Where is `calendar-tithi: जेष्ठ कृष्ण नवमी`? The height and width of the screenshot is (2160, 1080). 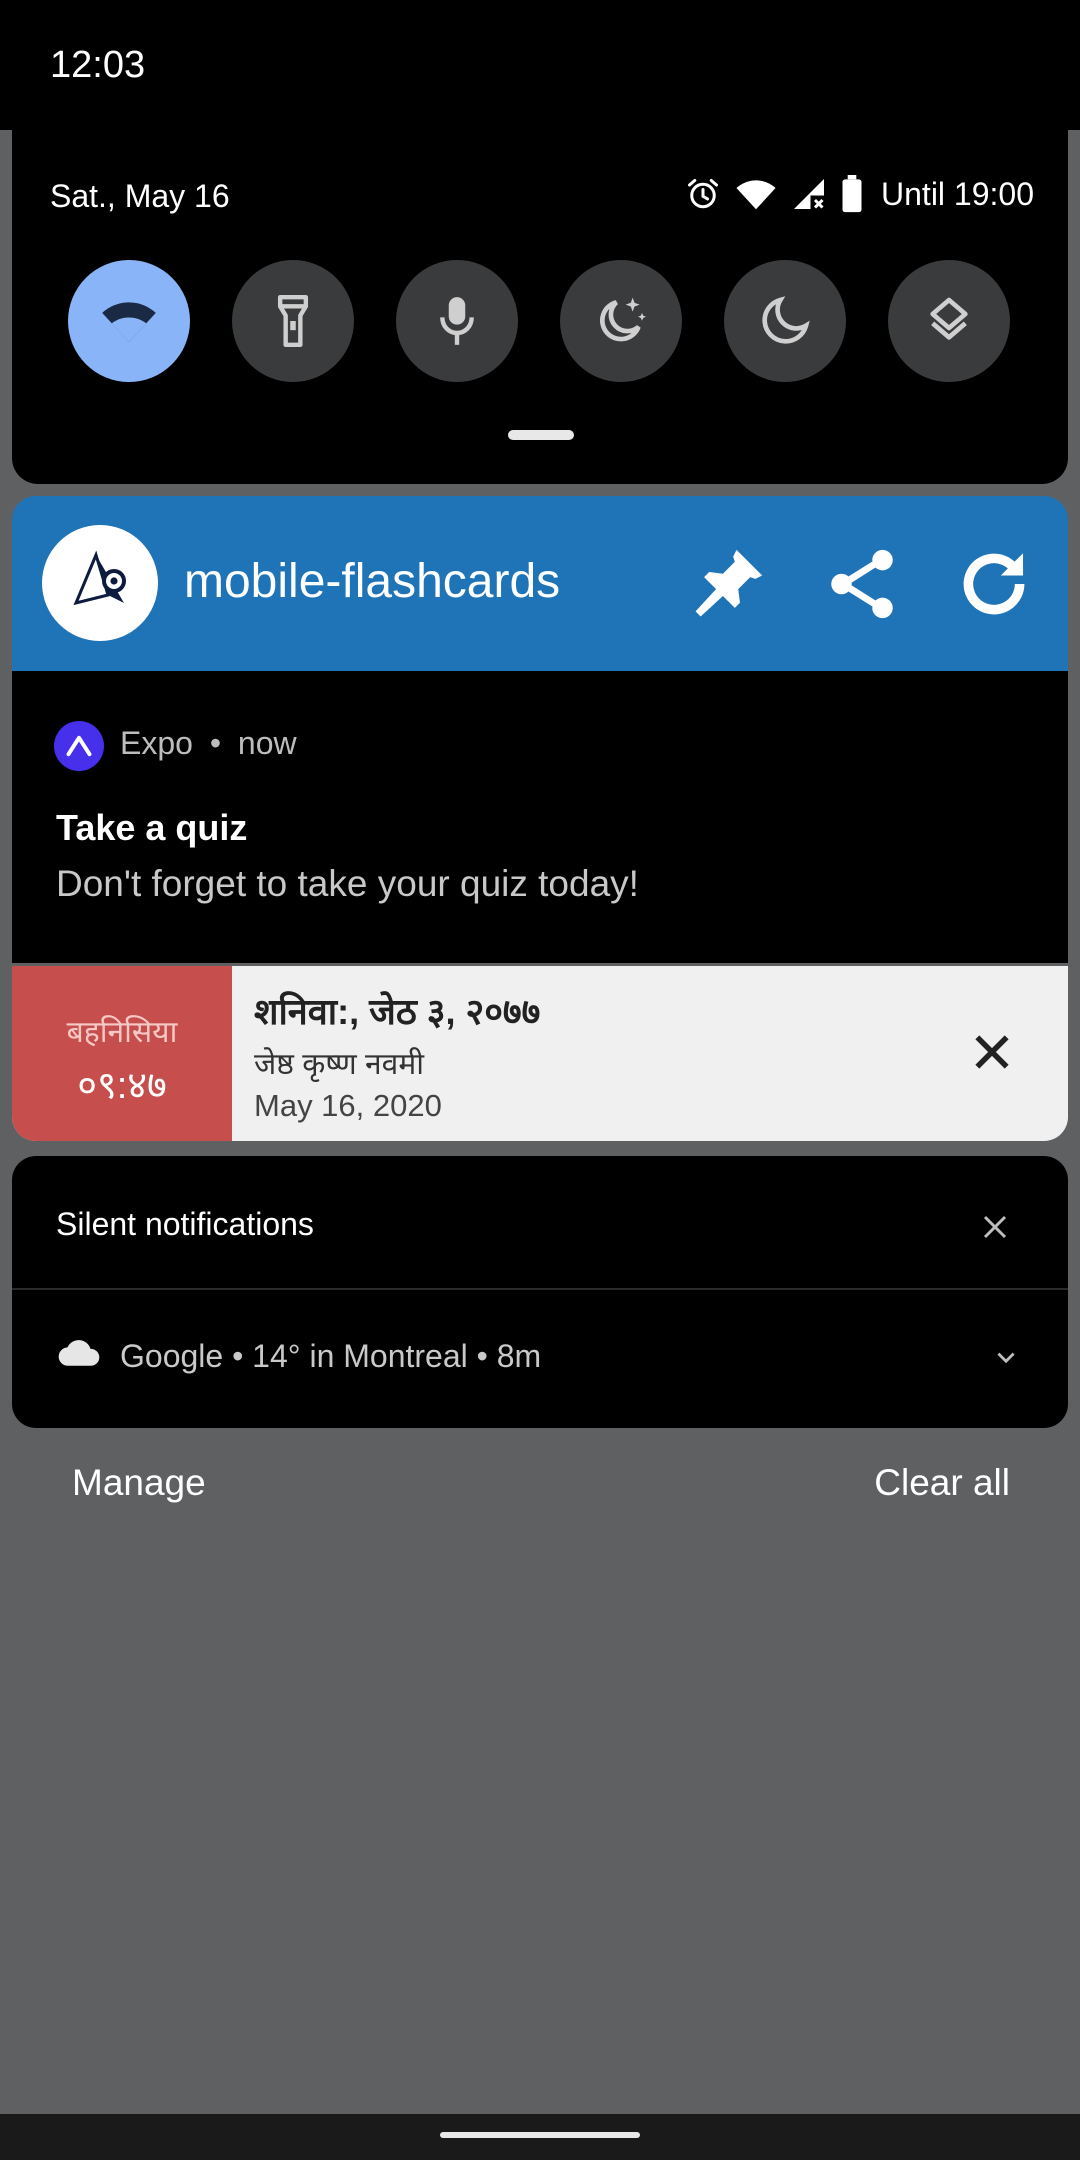
calendar-tithi: जेष्ठ कृष्ण नवमी is located at coordinates (339, 1064).